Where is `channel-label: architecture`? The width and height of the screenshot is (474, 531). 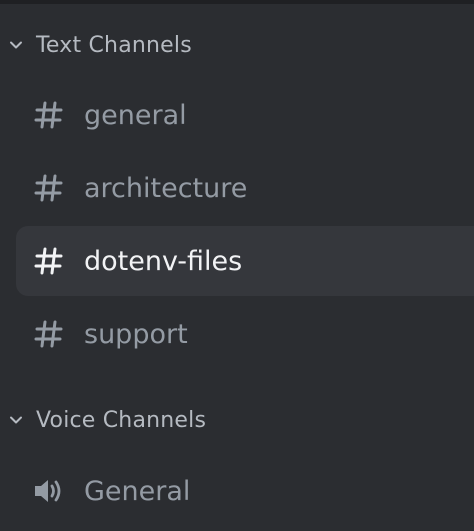
channel-label: architecture is located at coordinates (166, 188).